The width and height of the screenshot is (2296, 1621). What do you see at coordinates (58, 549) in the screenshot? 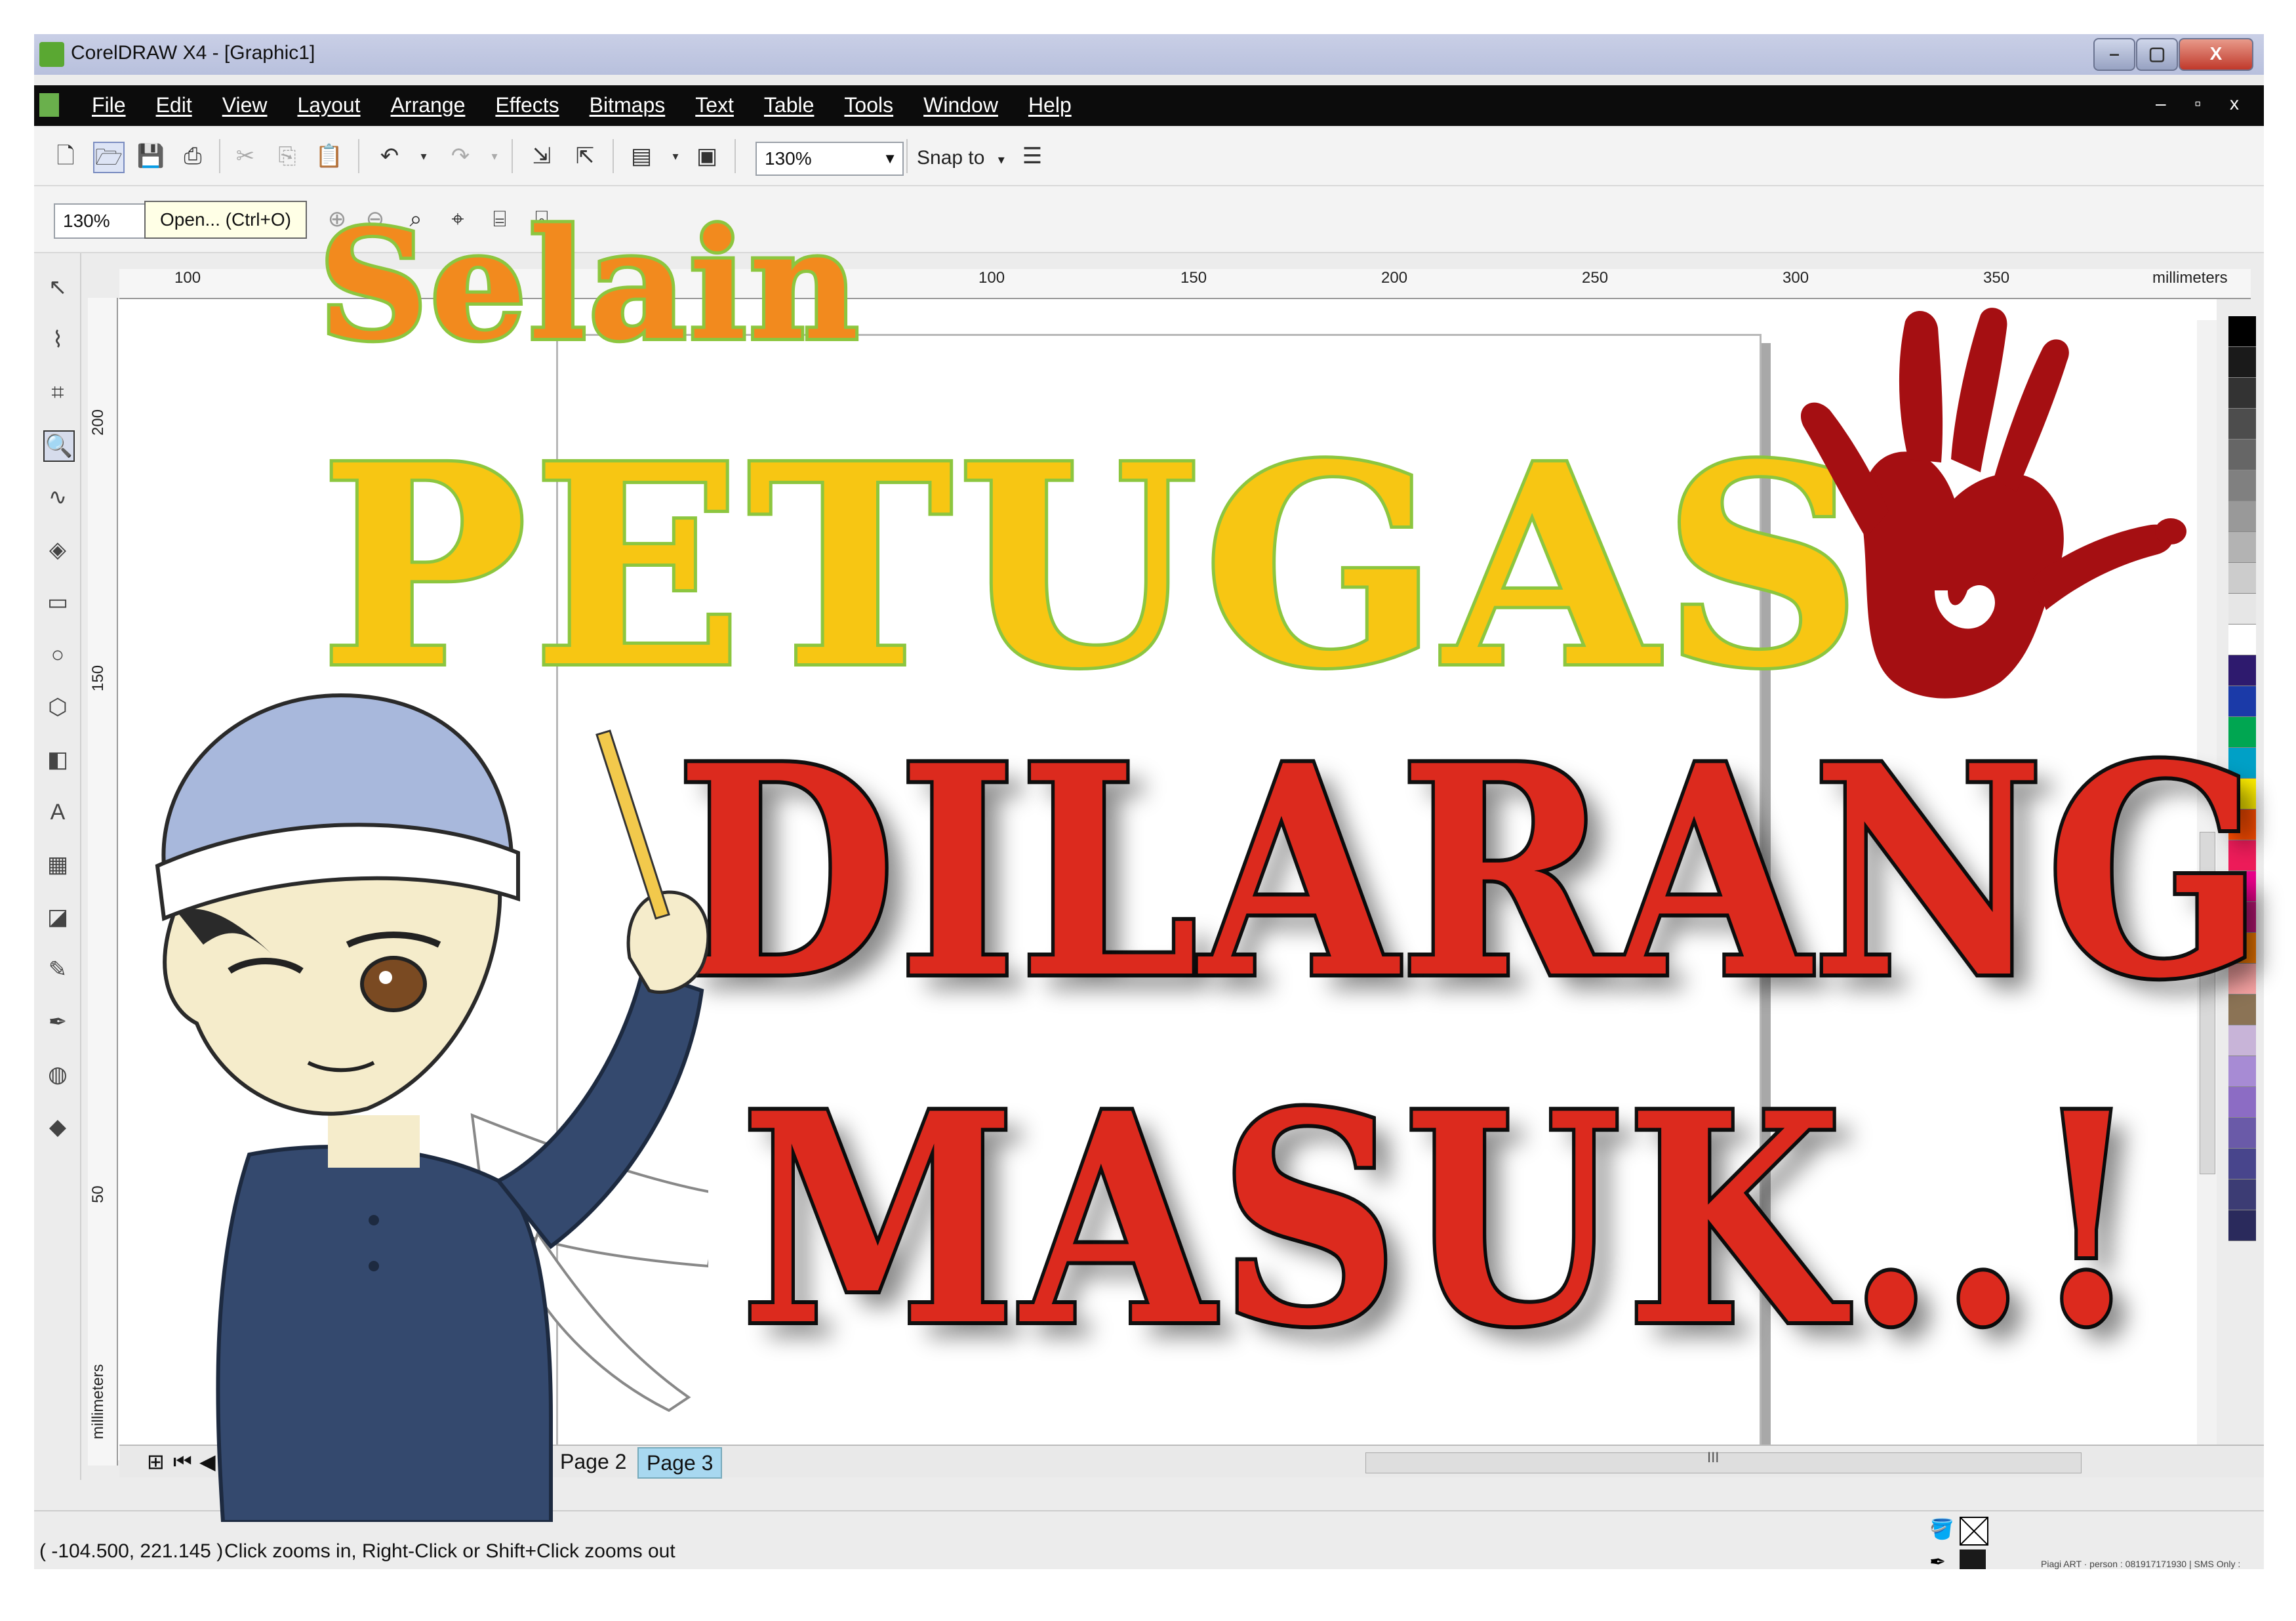
I see `smart-fill-tool-icon: ◈` at bounding box center [58, 549].